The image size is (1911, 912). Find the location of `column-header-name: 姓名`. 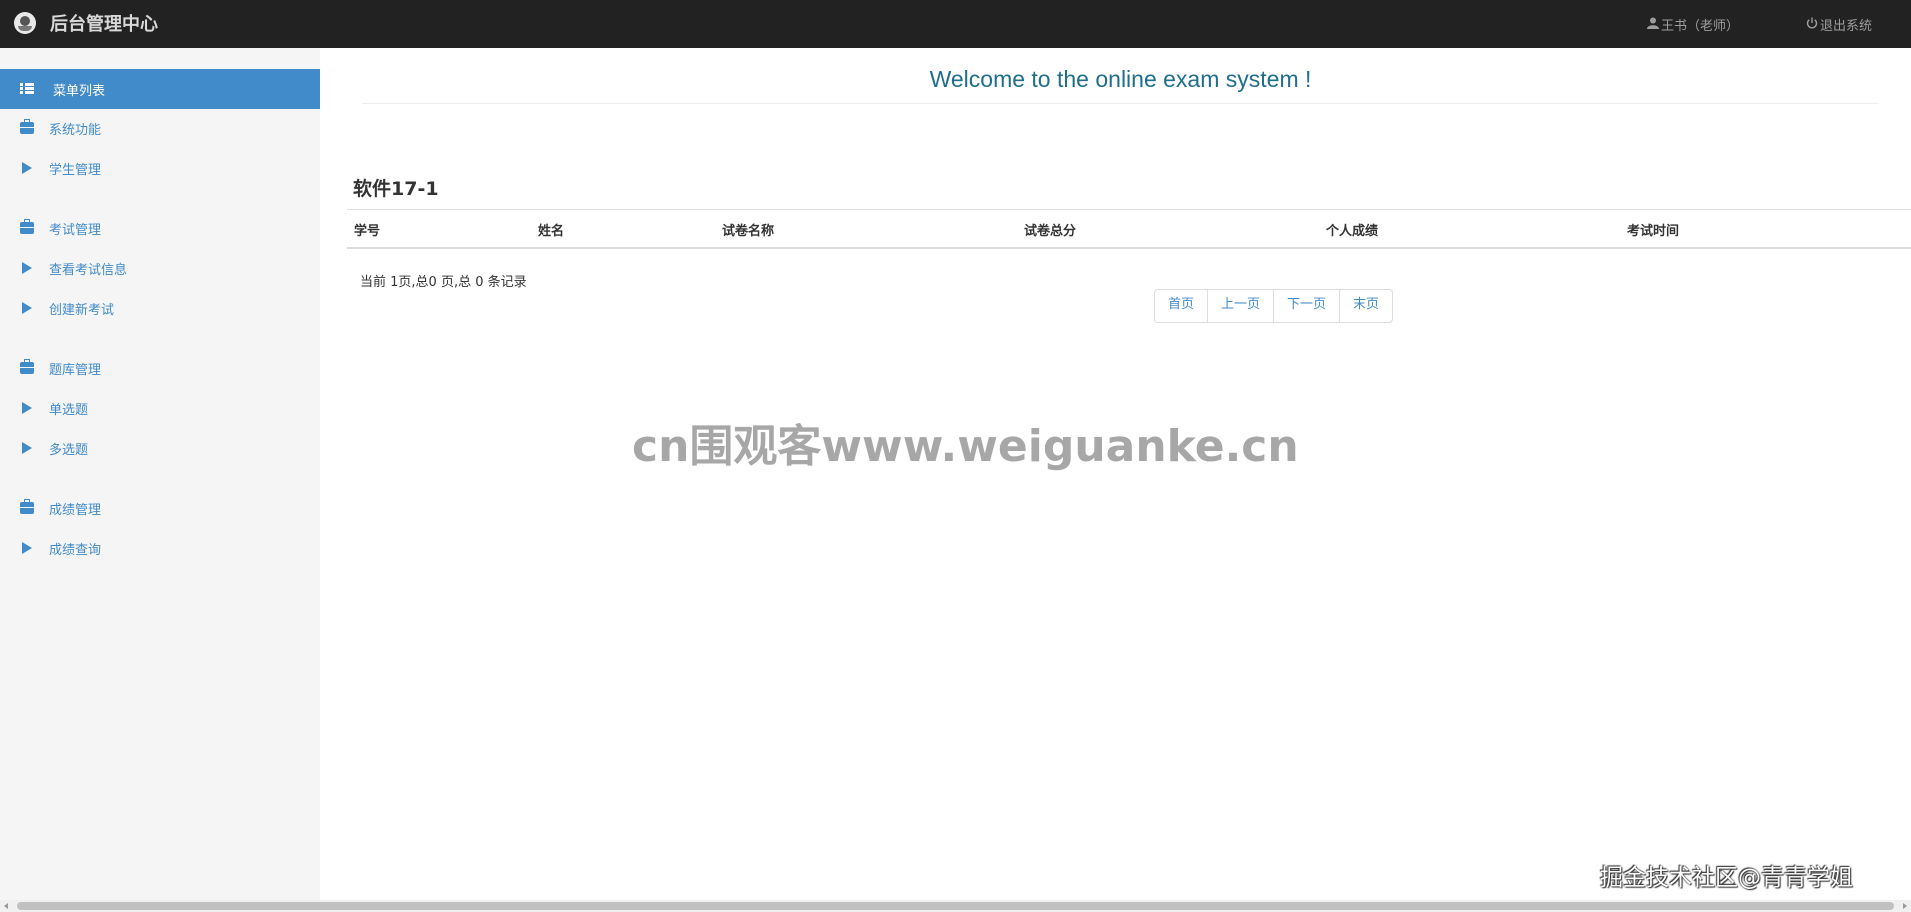

column-header-name: 姓名 is located at coordinates (551, 231).